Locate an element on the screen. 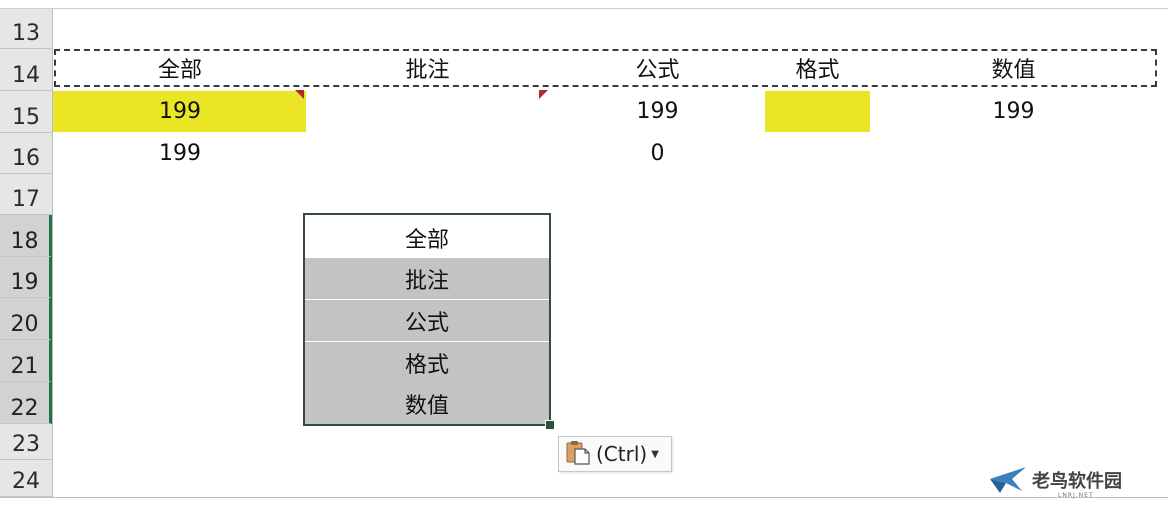 The image size is (1168, 508). list-item-value: 数值 is located at coordinates (427, 403).